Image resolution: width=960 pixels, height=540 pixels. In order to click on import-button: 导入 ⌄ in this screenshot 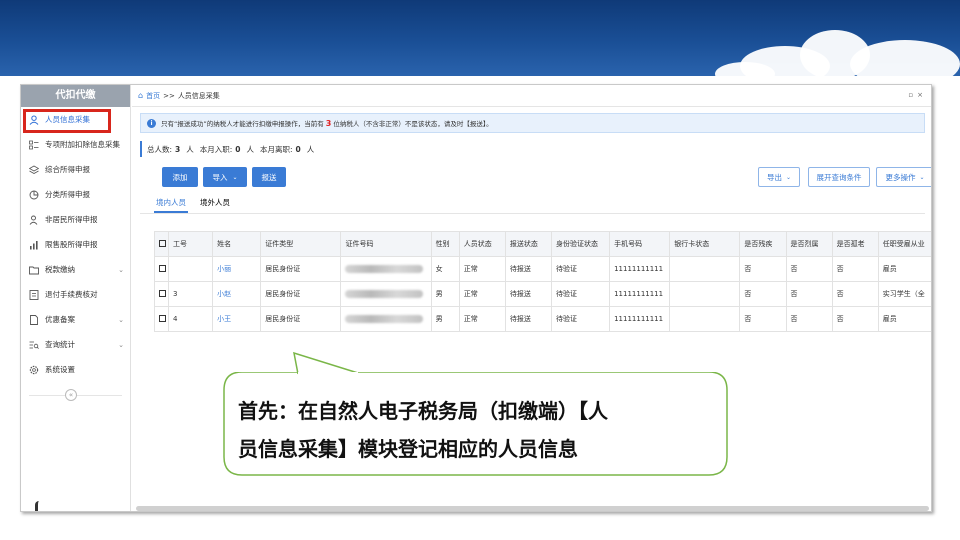, I will do `click(225, 177)`.